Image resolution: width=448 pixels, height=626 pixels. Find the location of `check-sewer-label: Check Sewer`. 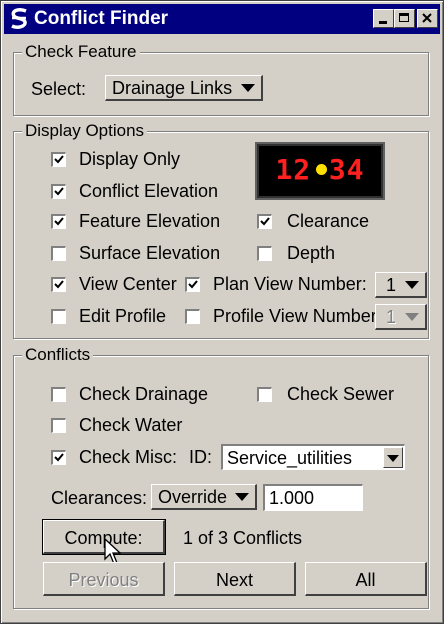

check-sewer-label: Check Sewer is located at coordinates (341, 394).